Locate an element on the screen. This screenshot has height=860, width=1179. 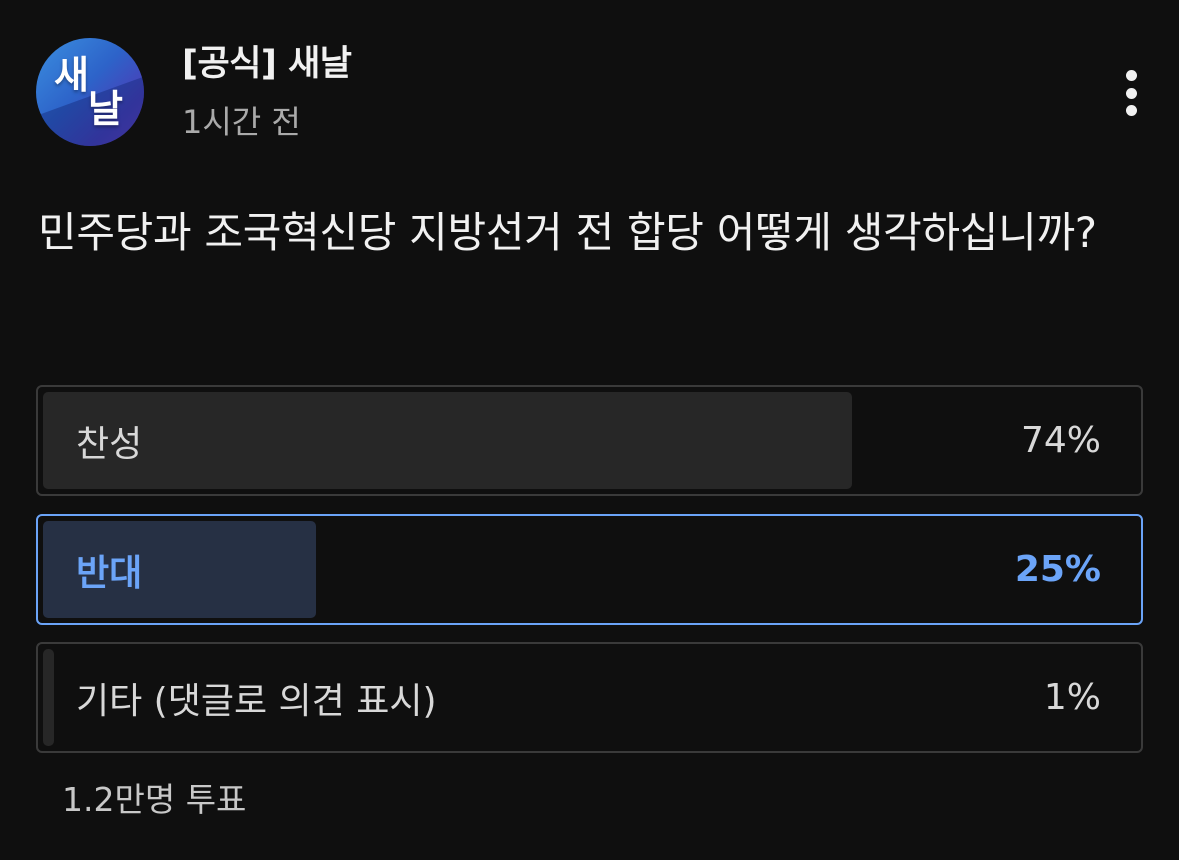
post-header: 새 날 [공식] 새날 1시간 전 is located at coordinates (591, 93).